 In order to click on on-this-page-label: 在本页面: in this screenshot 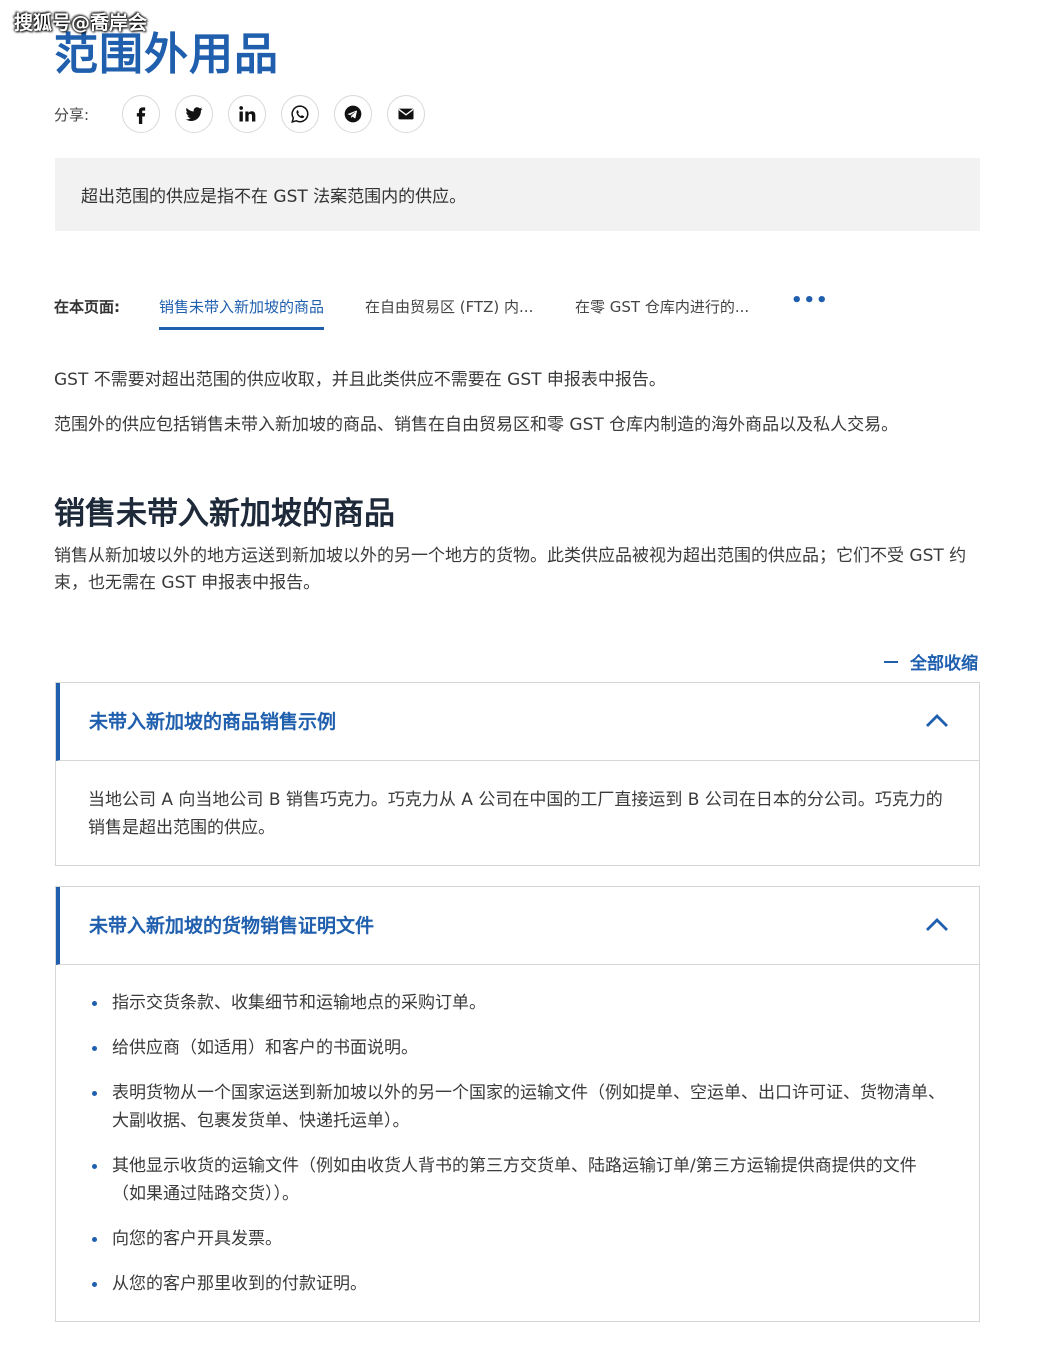, I will do `click(87, 307)`.